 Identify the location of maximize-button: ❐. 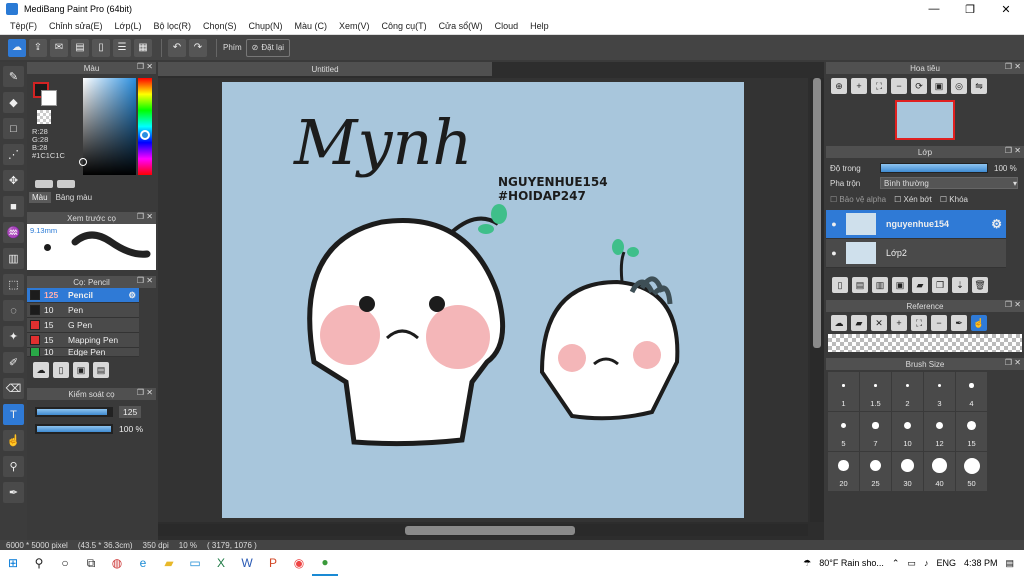
(970, 9).